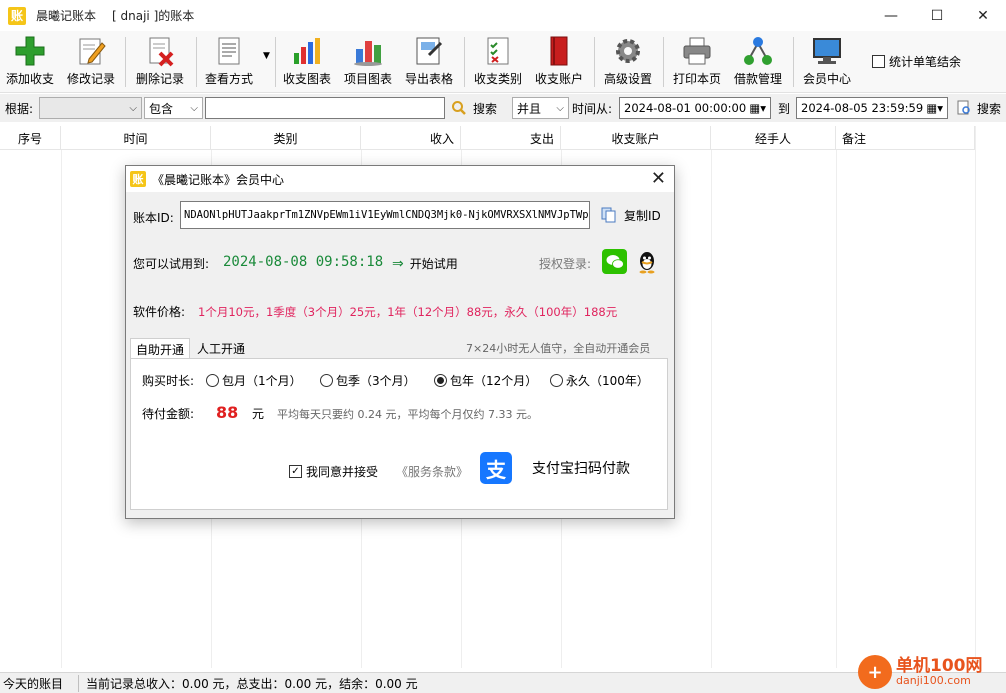 The image size is (1006, 693). I want to click on income-chart-label: 收支图表, so click(307, 79).